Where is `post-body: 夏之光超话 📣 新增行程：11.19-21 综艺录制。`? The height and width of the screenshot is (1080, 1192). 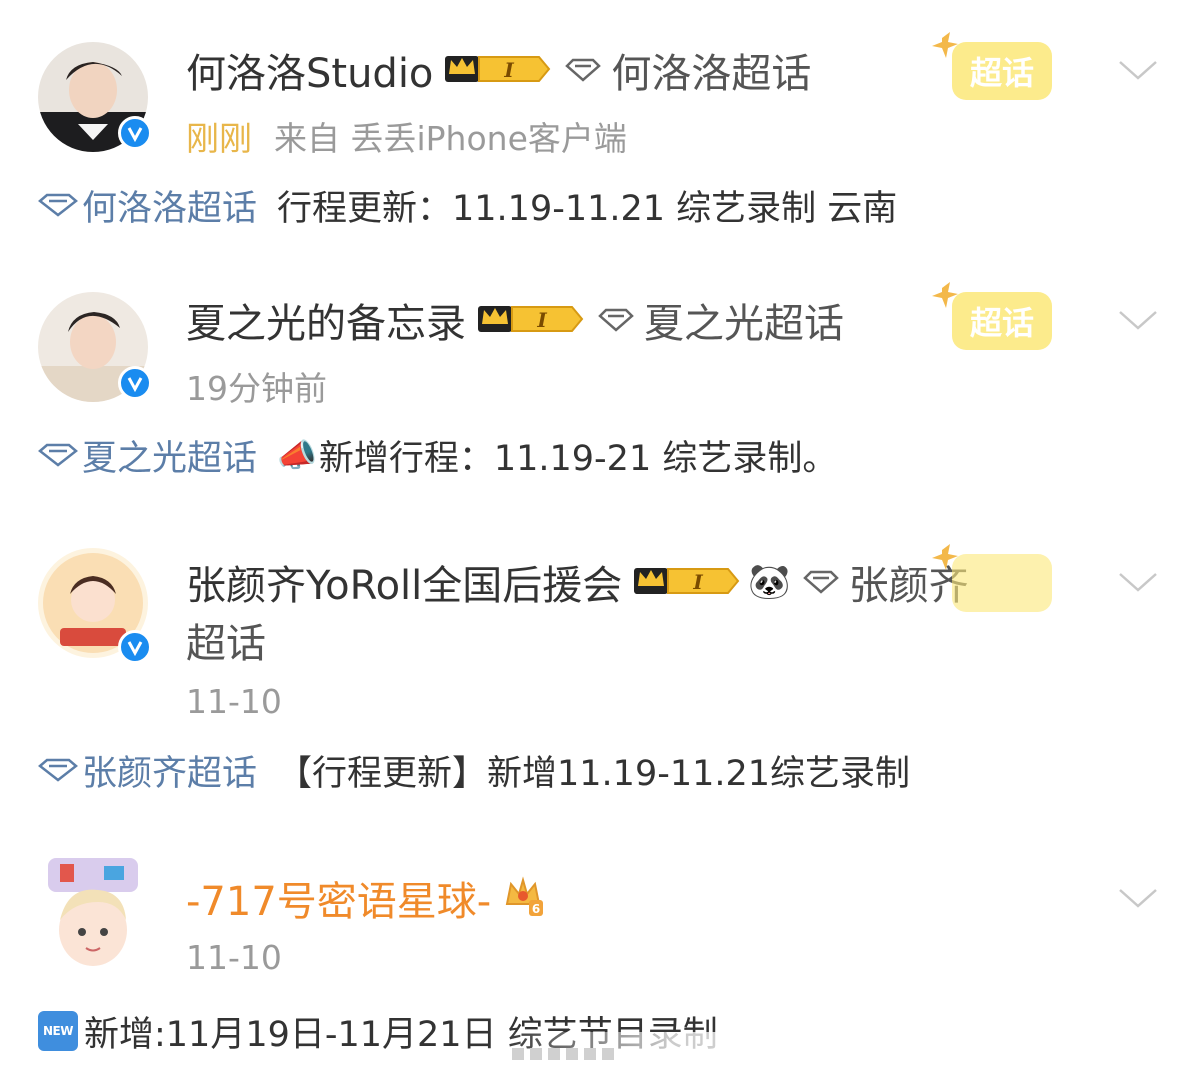
post-body: 夏之光超话 📣 新增行程：11.19-21 综艺录制。 is located at coordinates (437, 455).